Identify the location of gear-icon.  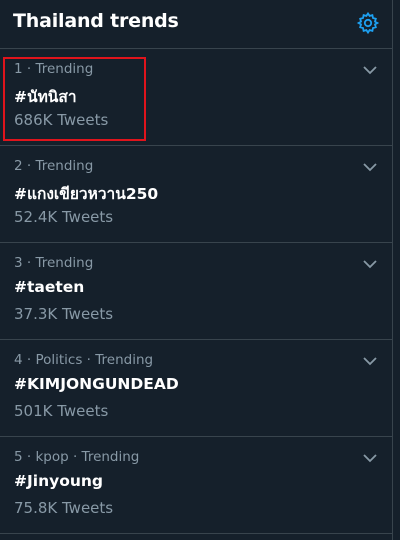
(368, 23).